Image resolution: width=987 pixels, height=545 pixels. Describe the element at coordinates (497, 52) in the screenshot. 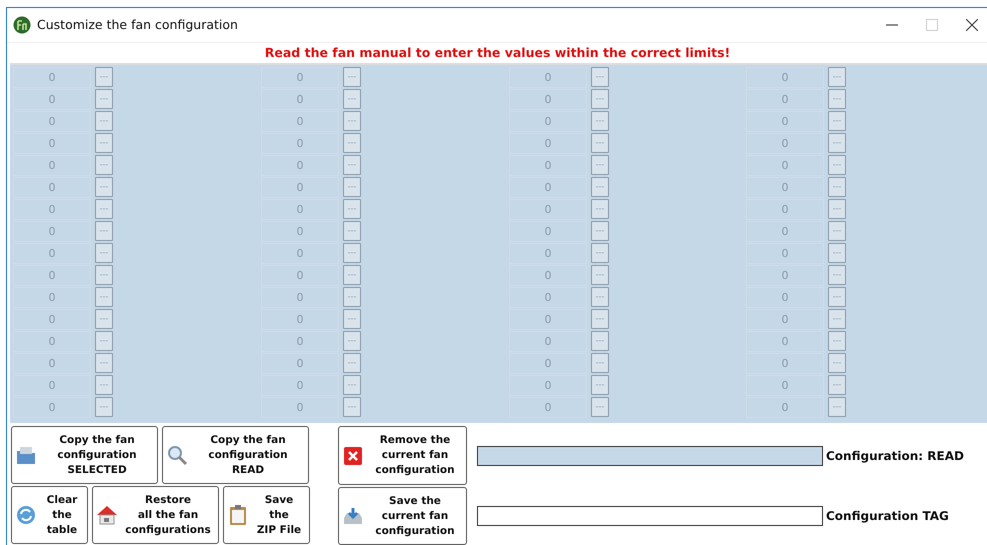

I see `warning-text: Read the fan manual to enter the values within the correct limits!` at that location.